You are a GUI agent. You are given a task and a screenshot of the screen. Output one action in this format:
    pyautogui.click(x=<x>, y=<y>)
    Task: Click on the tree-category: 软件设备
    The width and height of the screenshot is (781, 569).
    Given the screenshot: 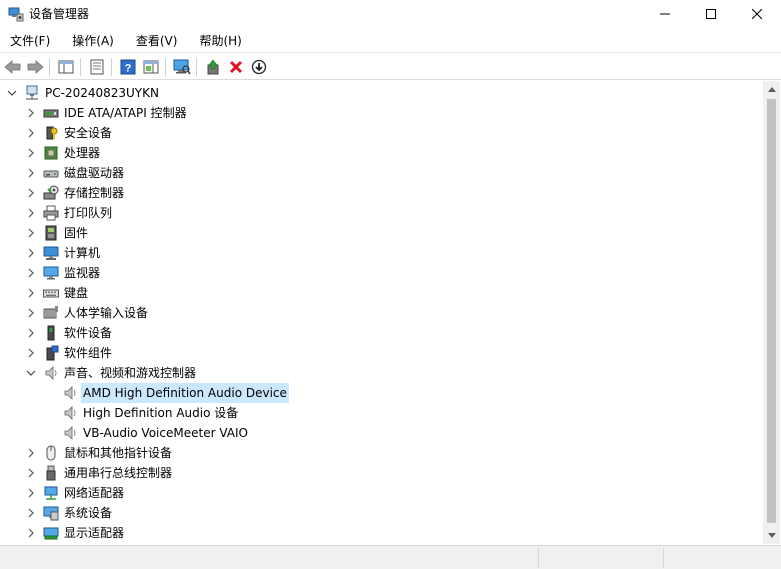 What is the action you would take?
    pyautogui.click(x=381, y=333)
    